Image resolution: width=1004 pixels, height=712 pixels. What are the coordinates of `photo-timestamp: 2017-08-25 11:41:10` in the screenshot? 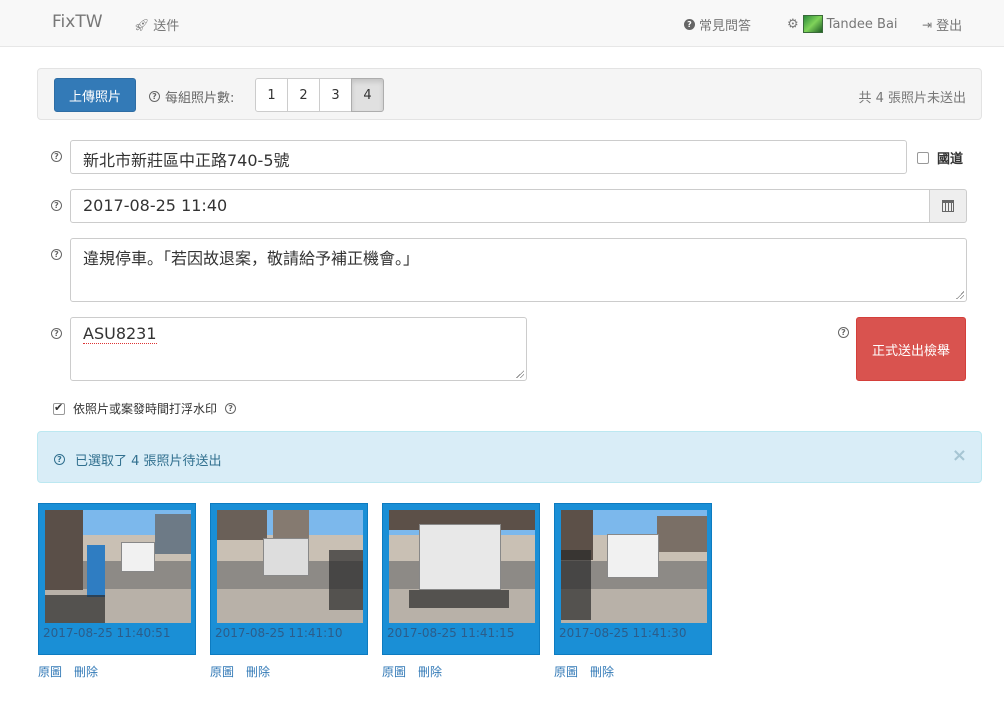 It's located at (279, 633).